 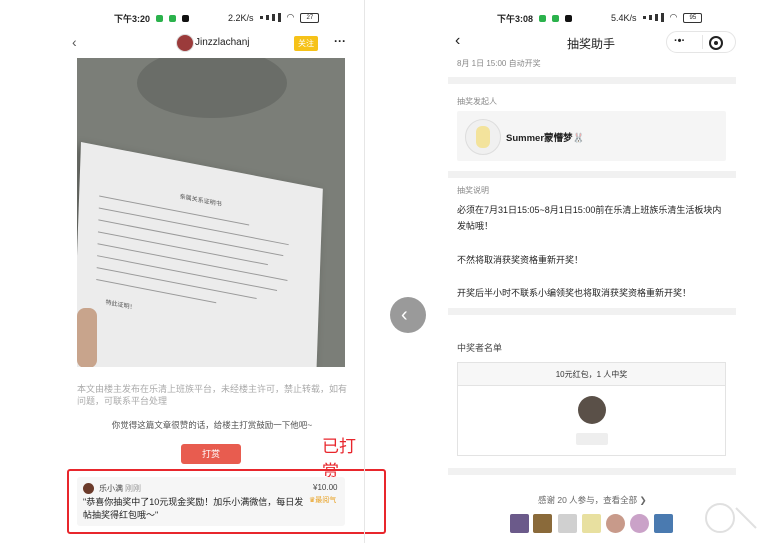 I want to click on status-time: 下午3:20, so click(x=132, y=19).